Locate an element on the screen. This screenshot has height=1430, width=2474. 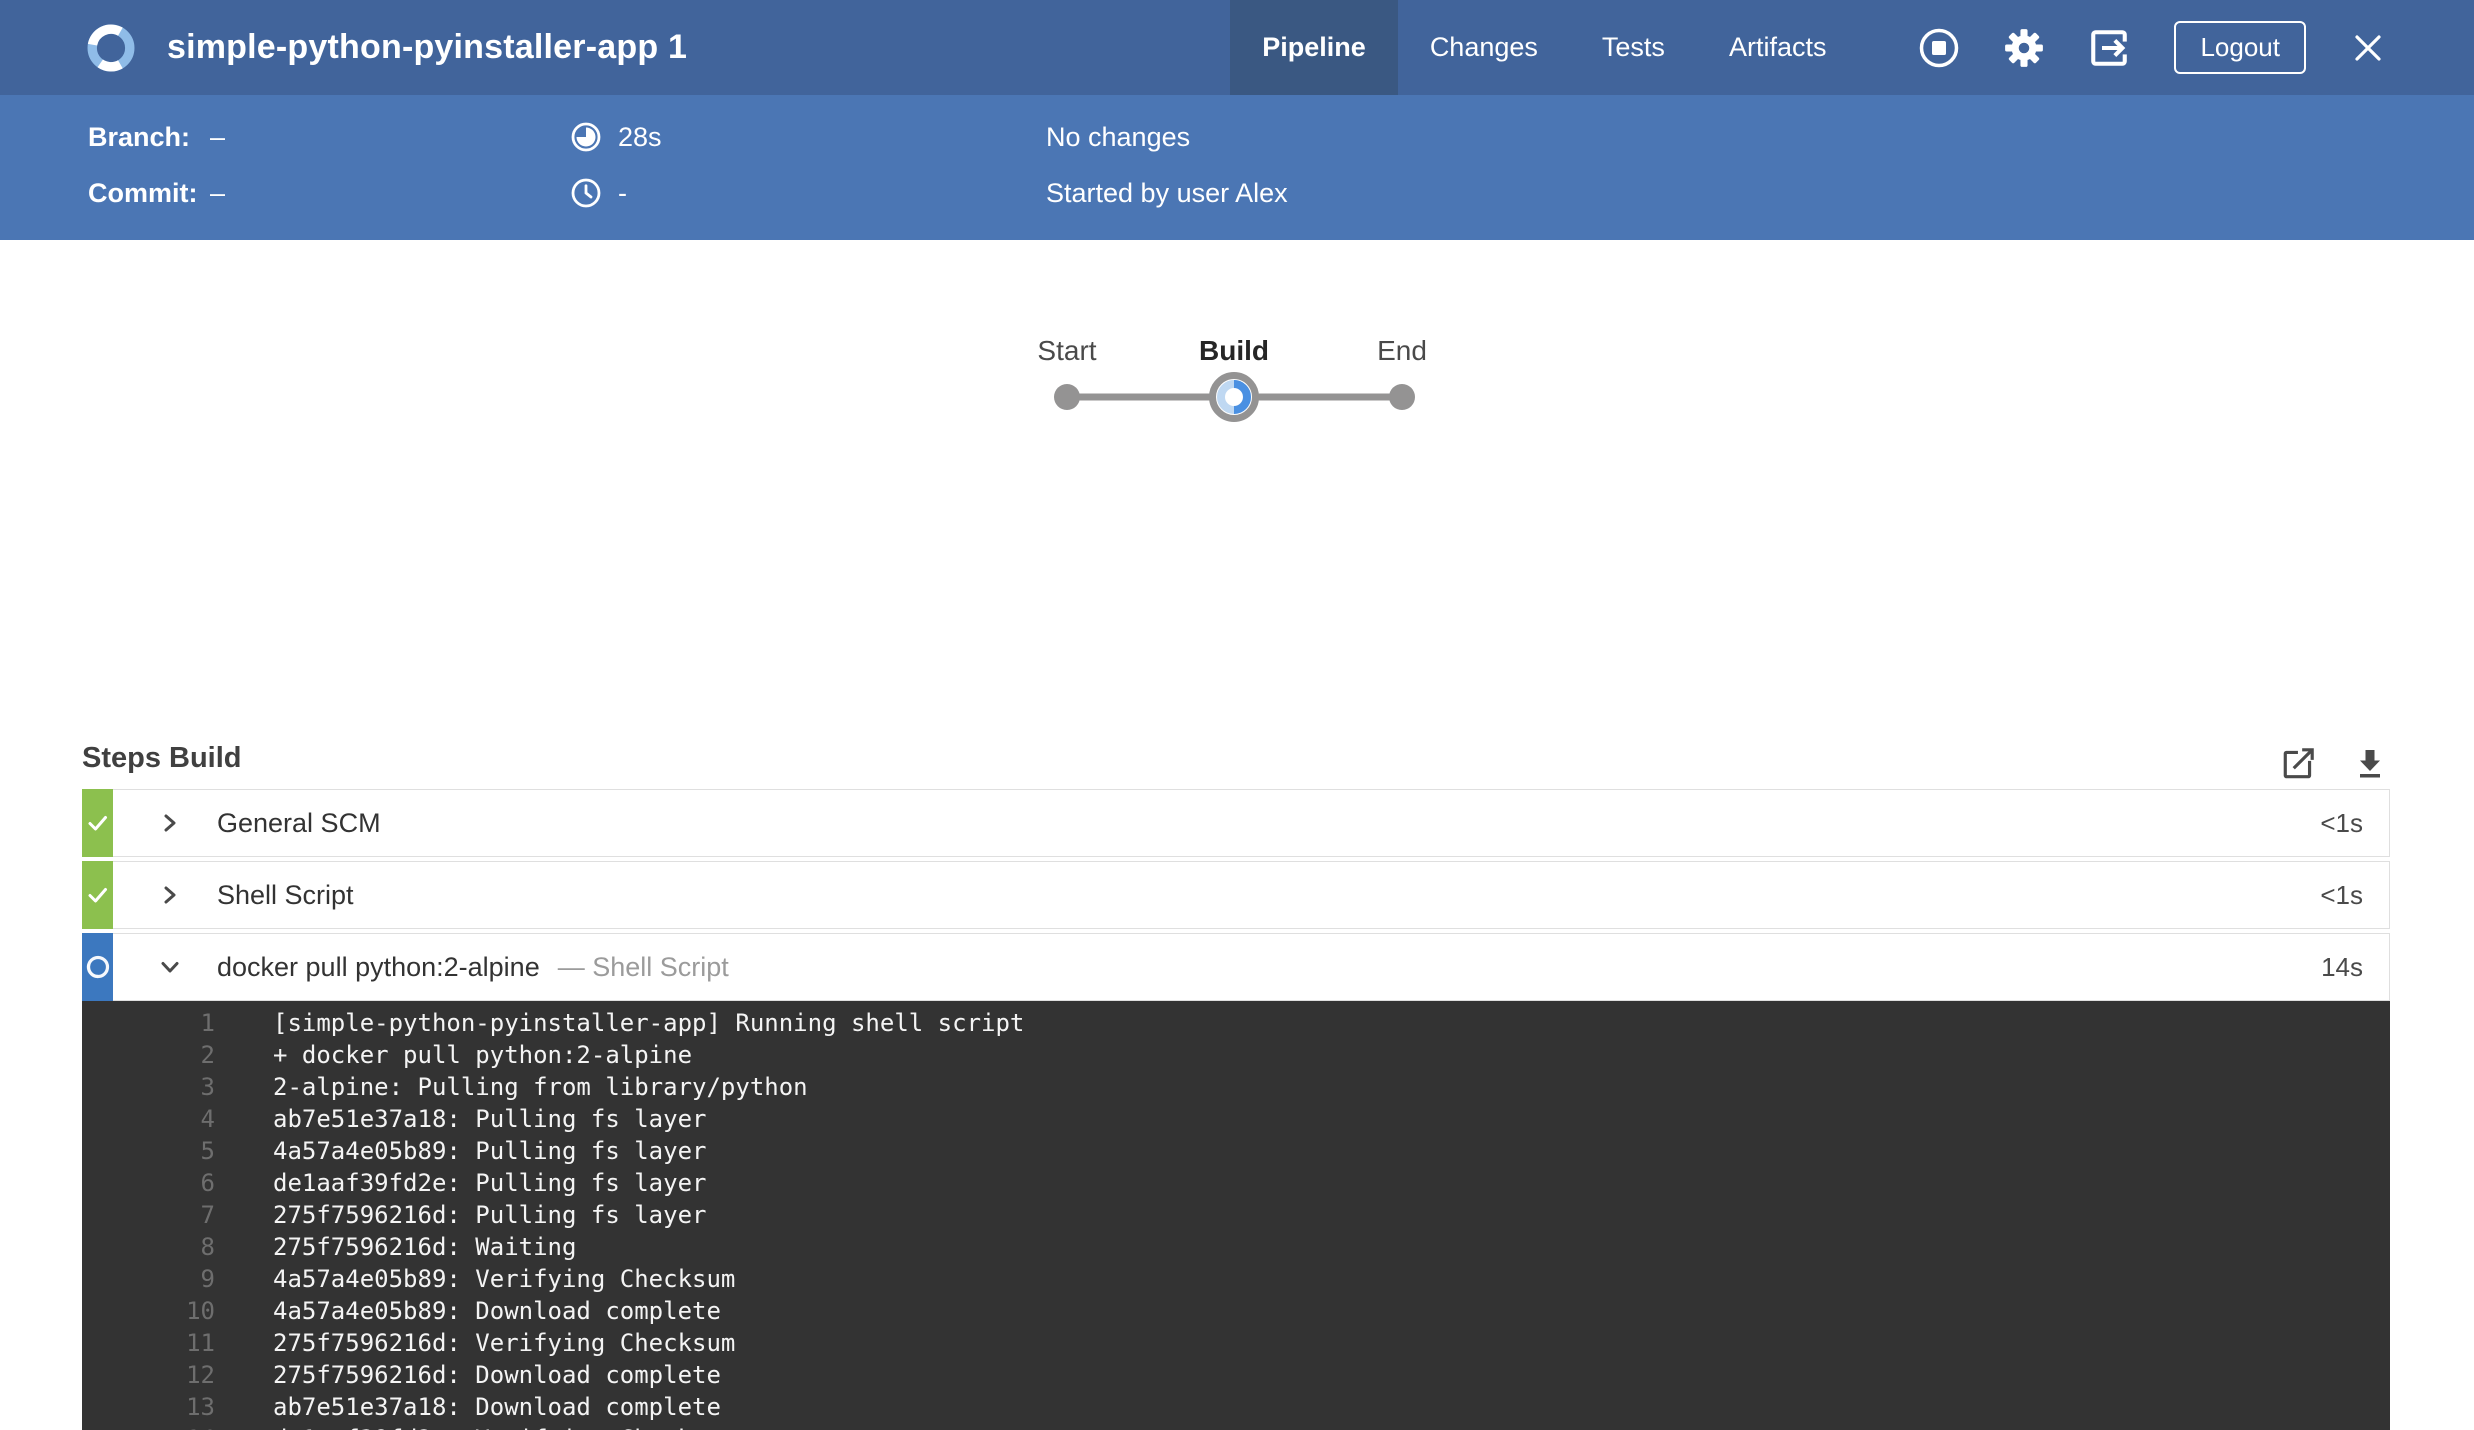
step-label: General SCM is located at coordinates (299, 822).